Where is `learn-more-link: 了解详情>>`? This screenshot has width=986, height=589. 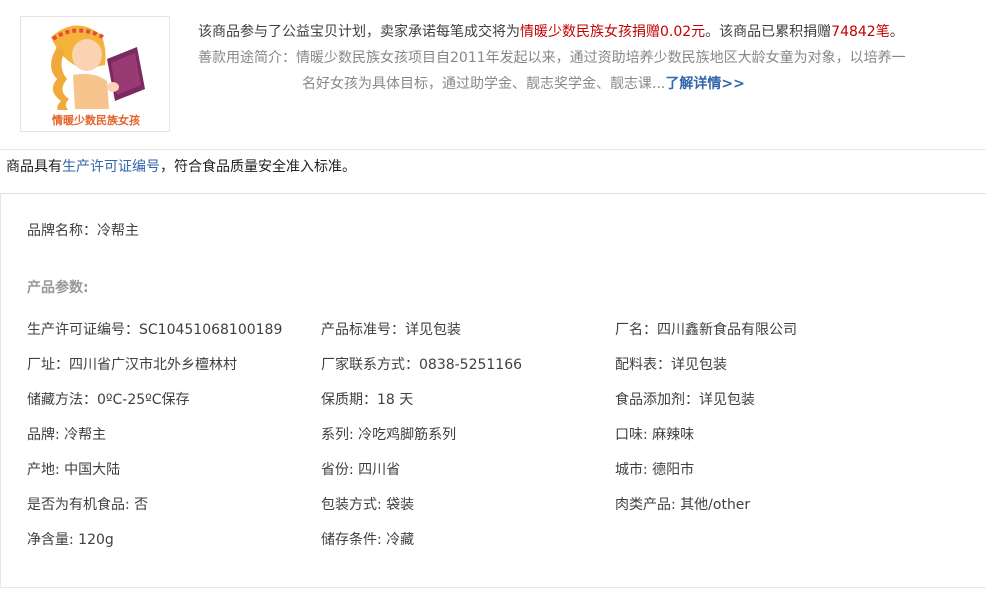
learn-more-link: 了解详情>> is located at coordinates (704, 84).